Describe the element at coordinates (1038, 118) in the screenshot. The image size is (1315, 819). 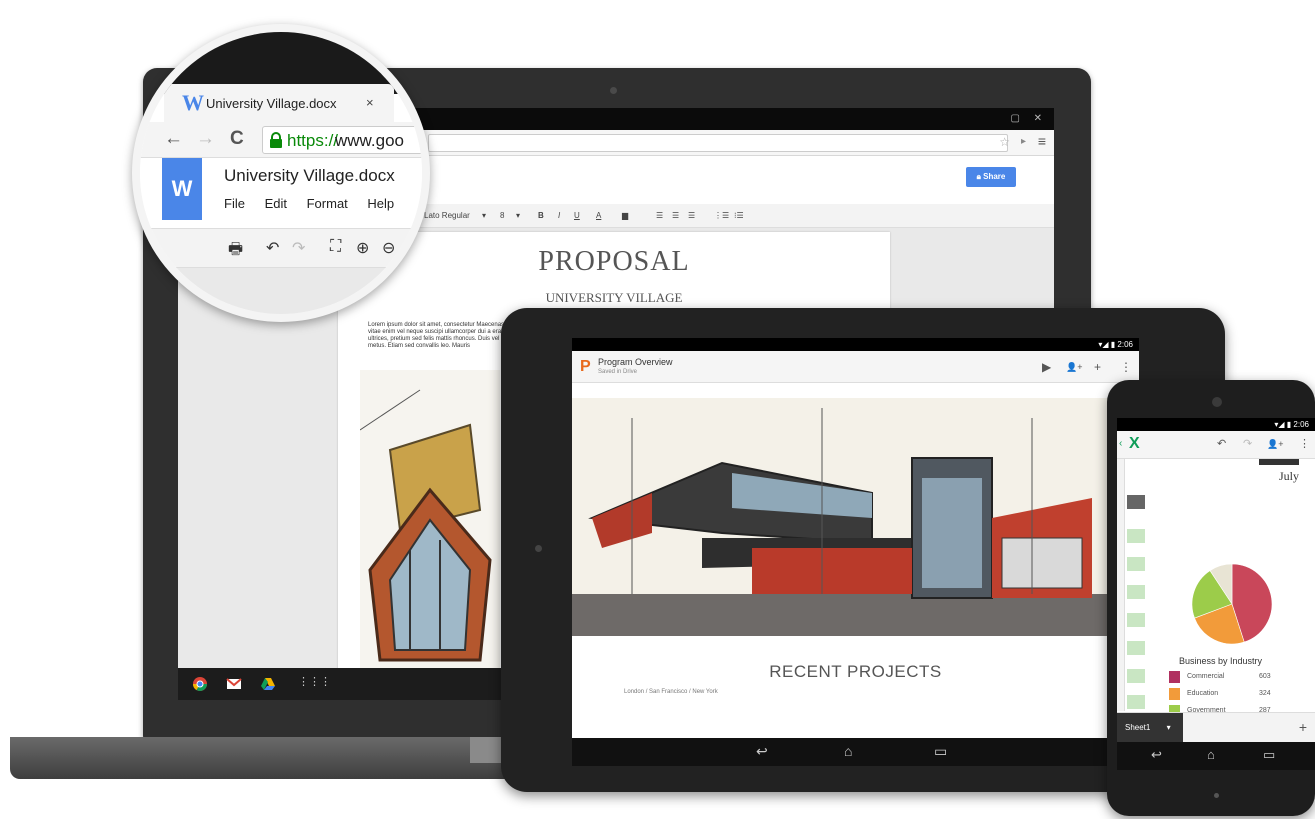
I see `window-close-icon: ✕` at that location.